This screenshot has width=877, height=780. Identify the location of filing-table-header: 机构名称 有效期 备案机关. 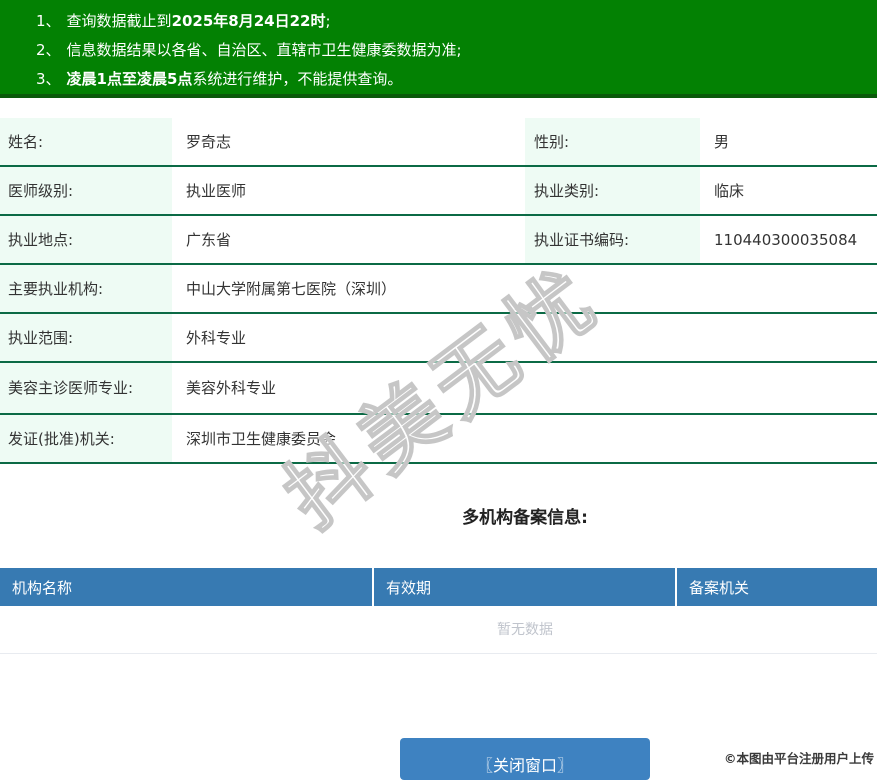
(438, 587).